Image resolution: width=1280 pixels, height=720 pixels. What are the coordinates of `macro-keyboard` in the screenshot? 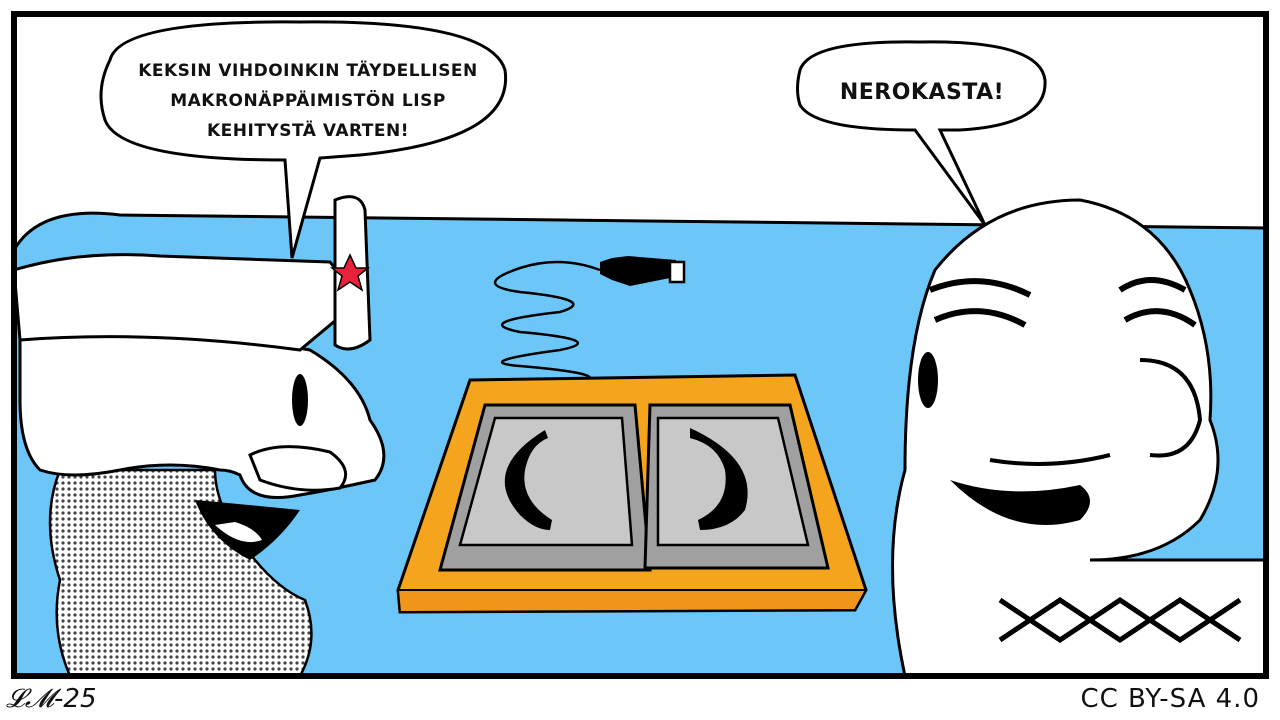 It's located at (632, 493).